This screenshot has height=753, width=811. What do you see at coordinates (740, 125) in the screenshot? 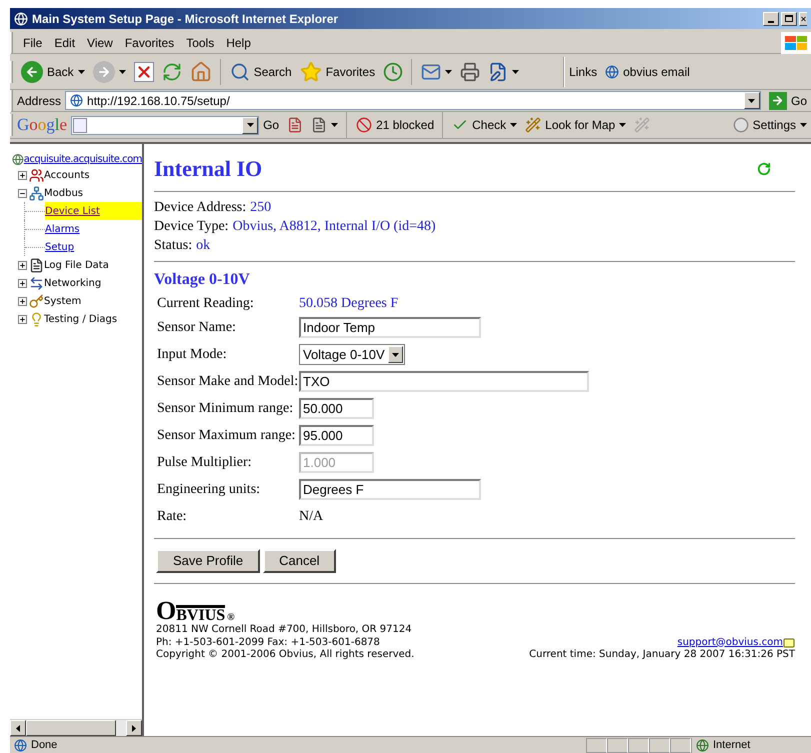
I see `circle-icon` at bounding box center [740, 125].